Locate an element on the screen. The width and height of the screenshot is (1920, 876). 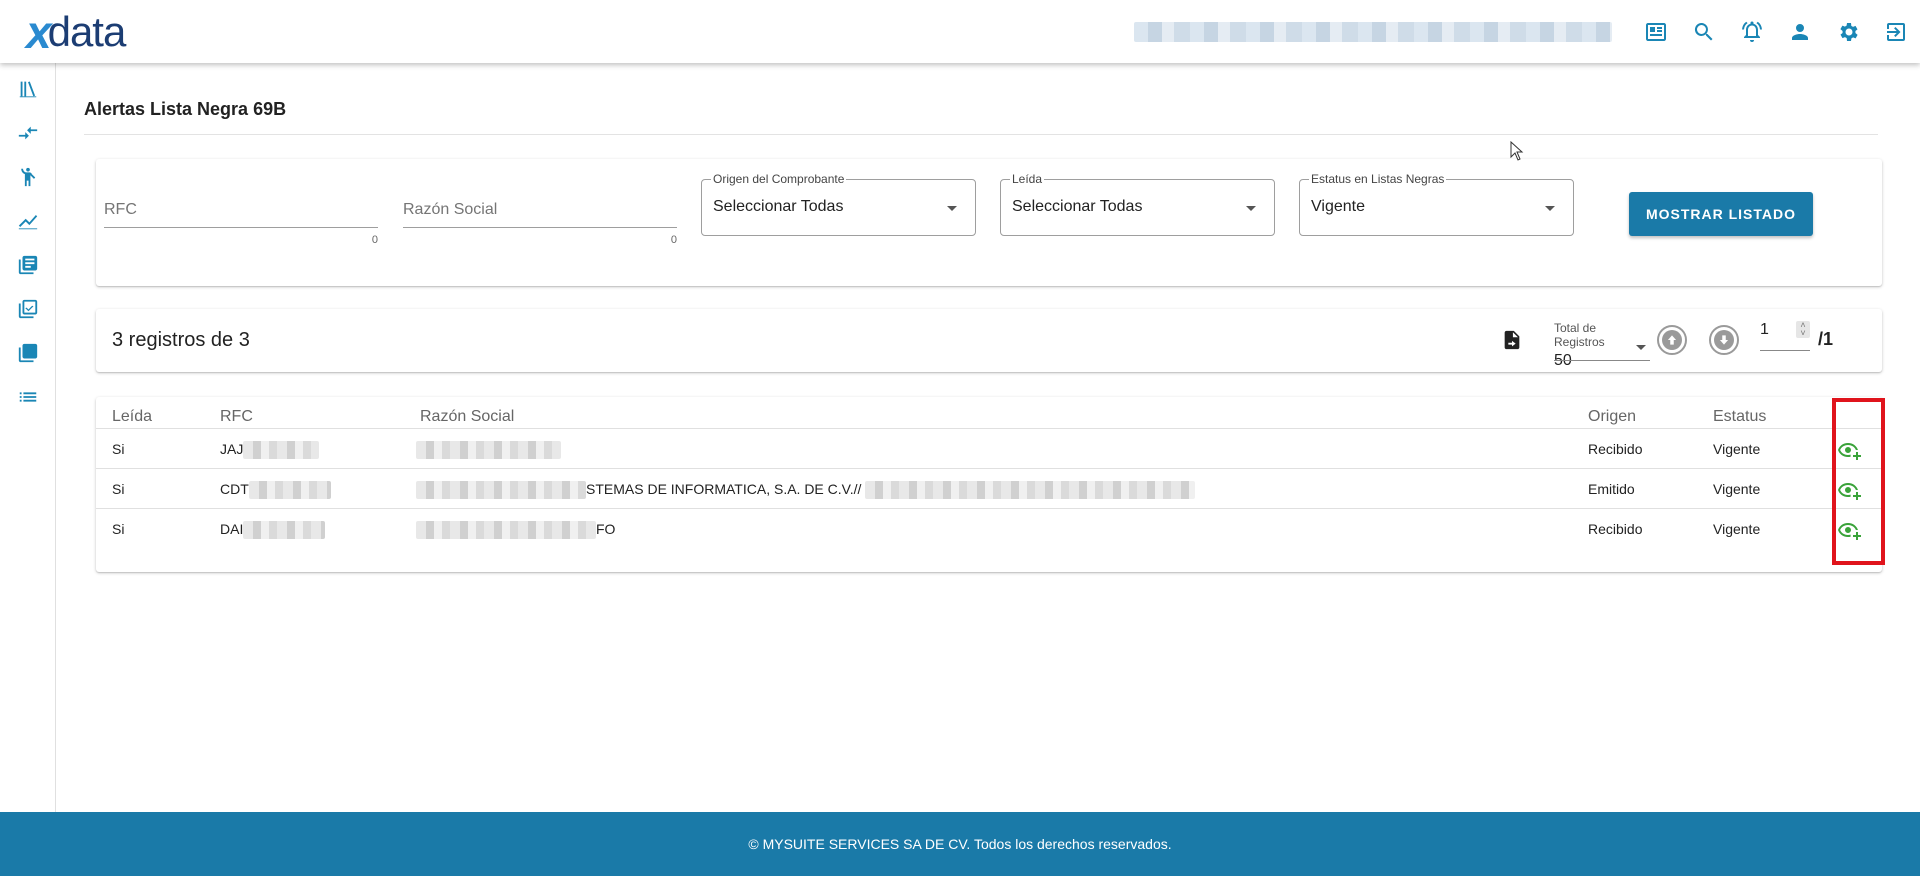
document-list-icon is located at coordinates (28, 265).